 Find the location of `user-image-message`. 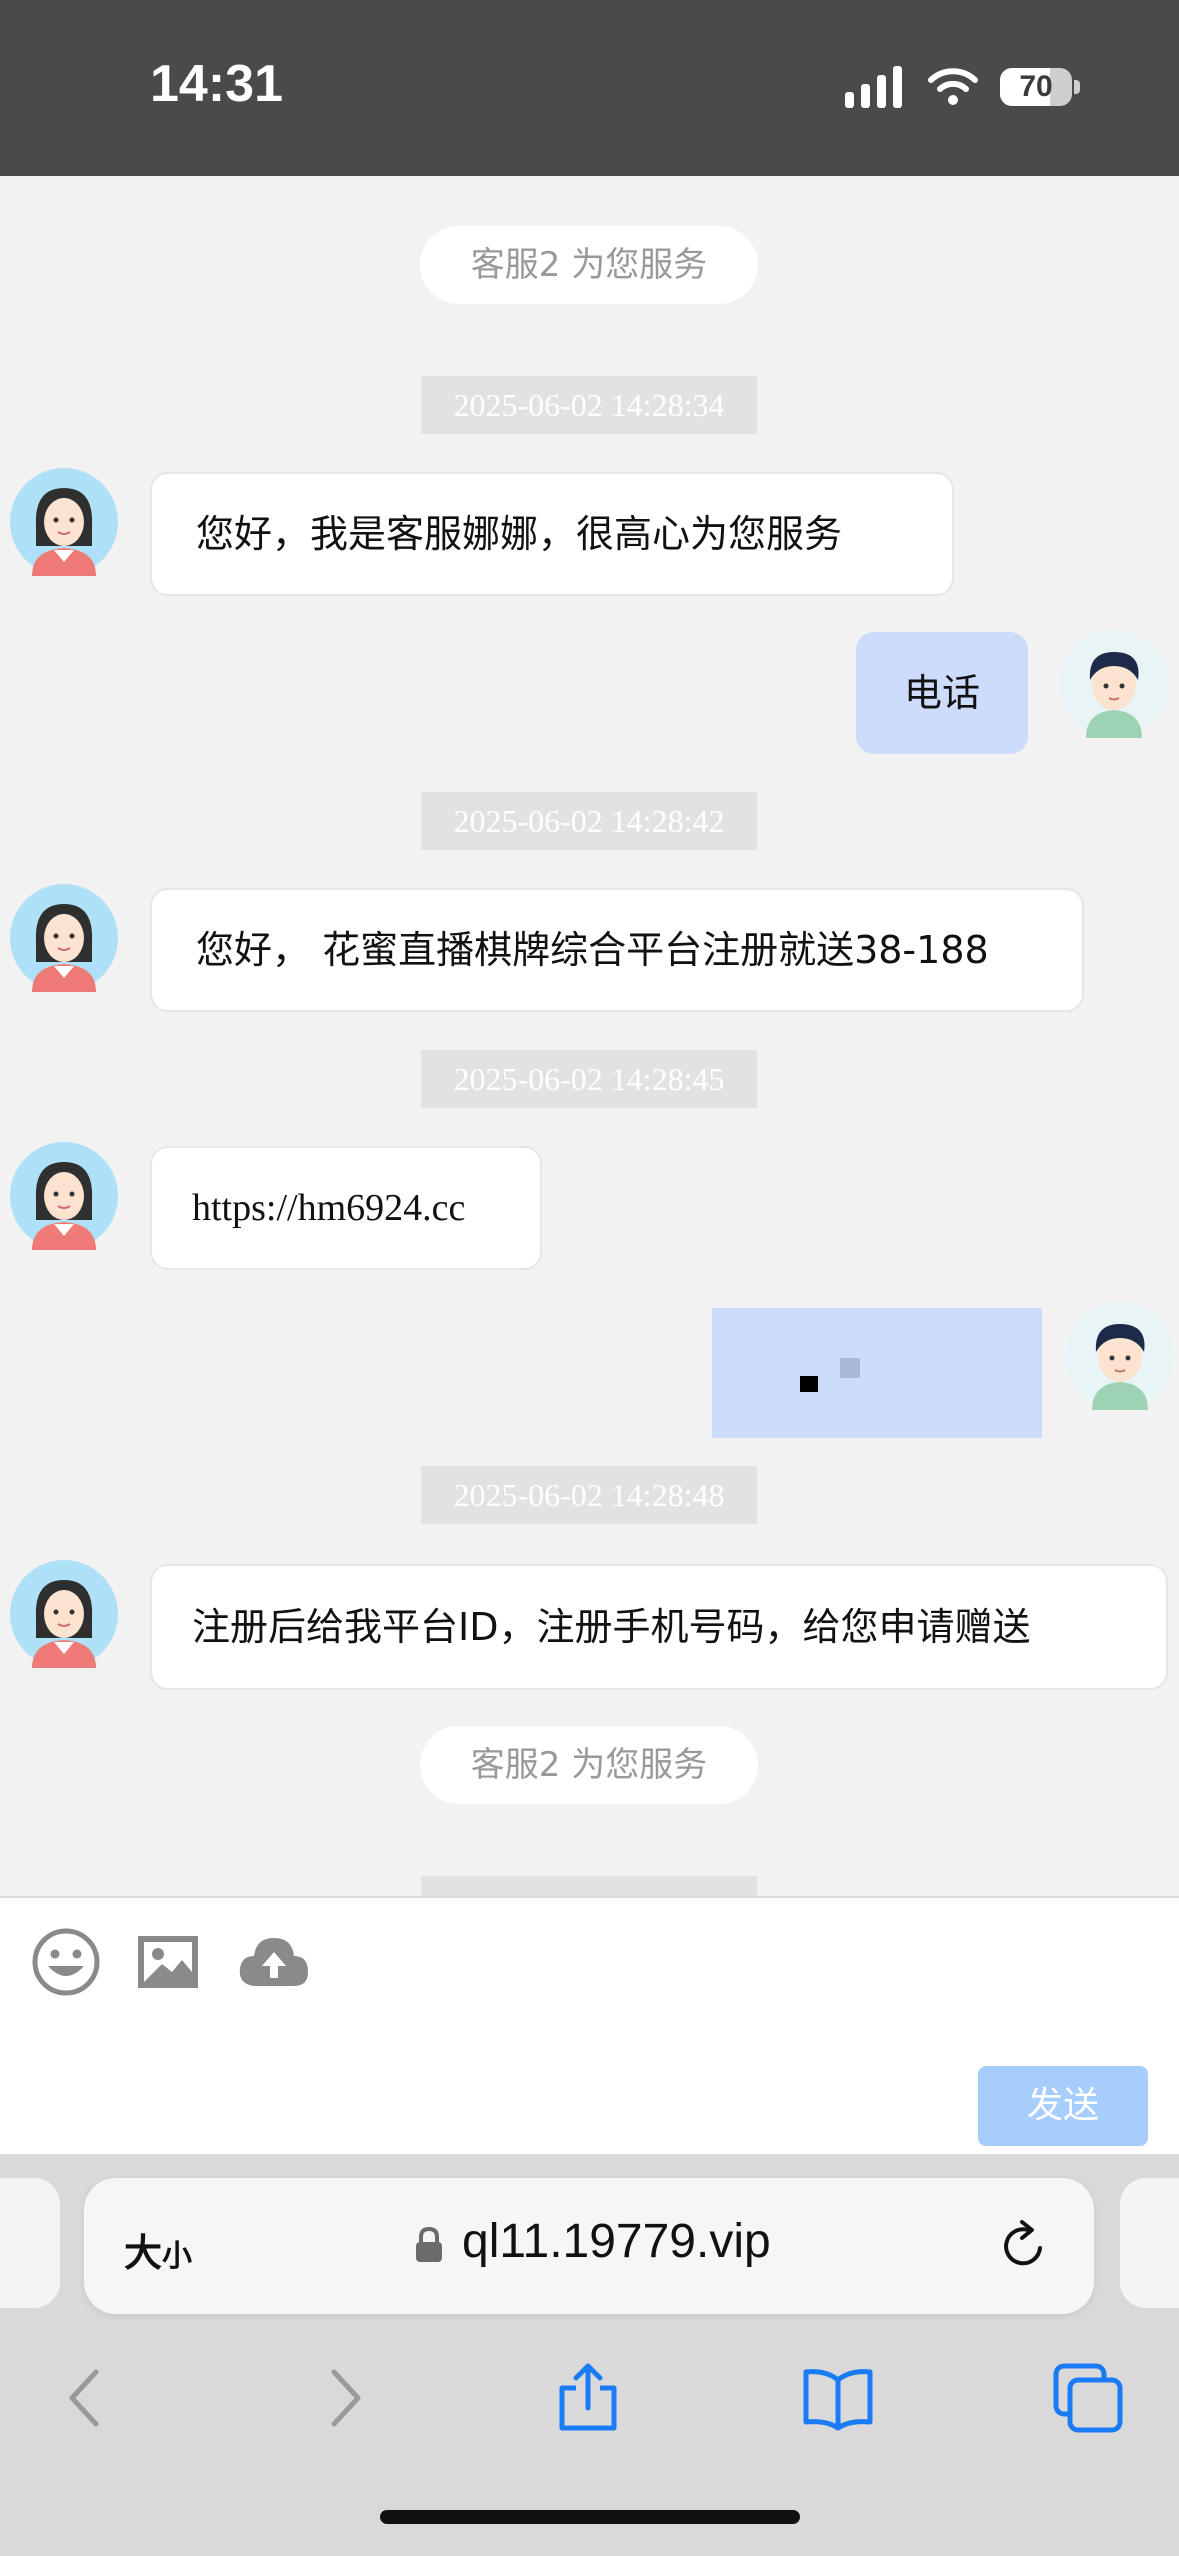

user-image-message is located at coordinates (877, 1373).